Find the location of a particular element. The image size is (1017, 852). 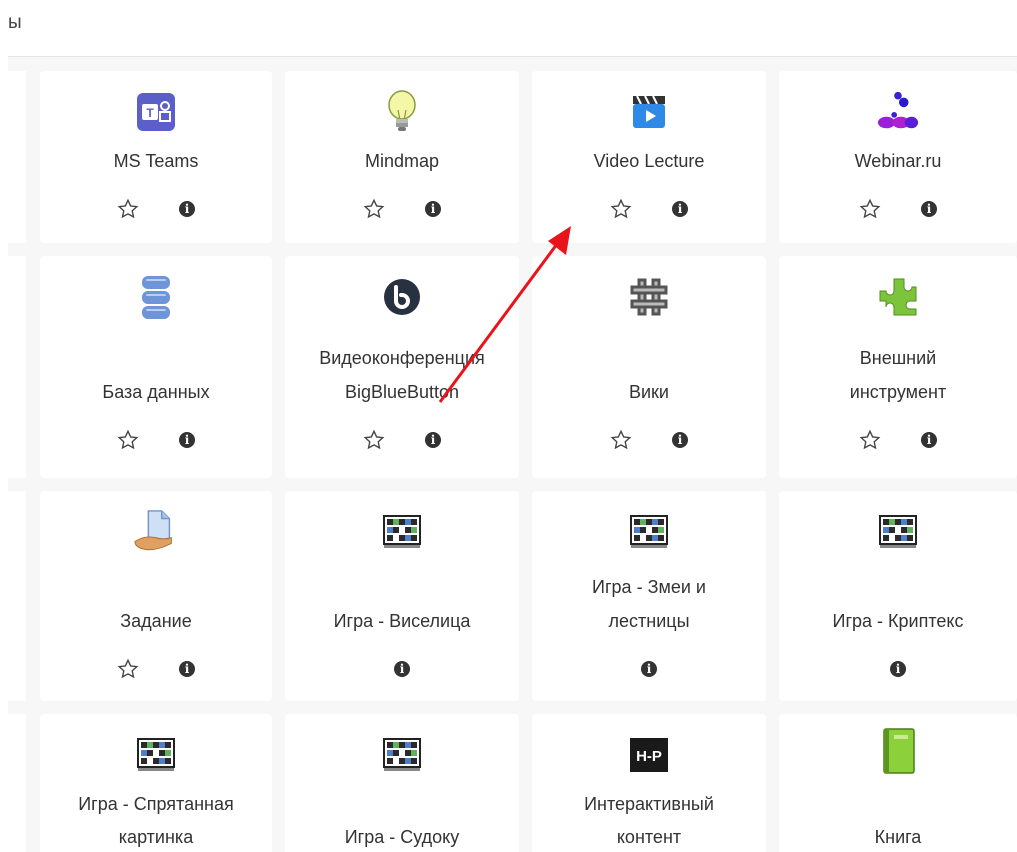

activity-card: Игра - Змеи и лестницы i is located at coordinates (649, 596).